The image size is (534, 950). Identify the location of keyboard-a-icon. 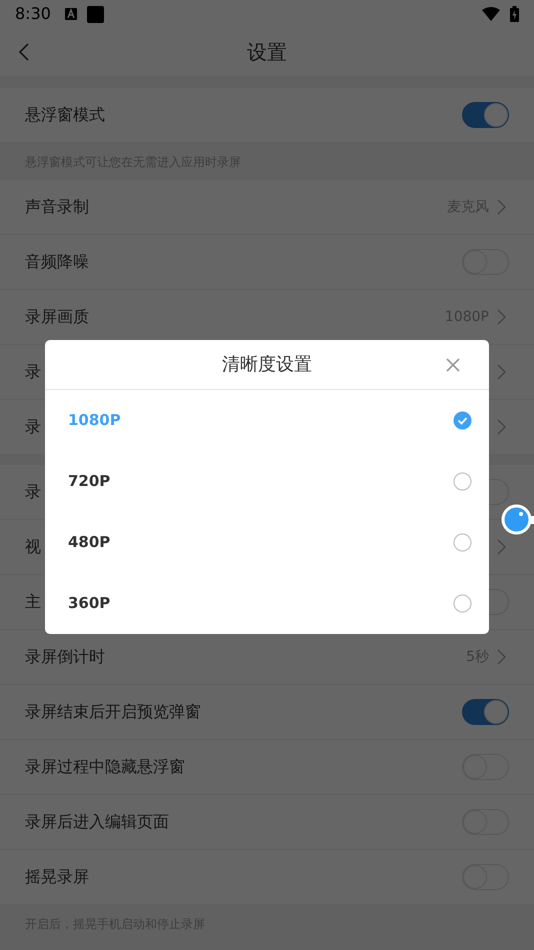
(70, 14).